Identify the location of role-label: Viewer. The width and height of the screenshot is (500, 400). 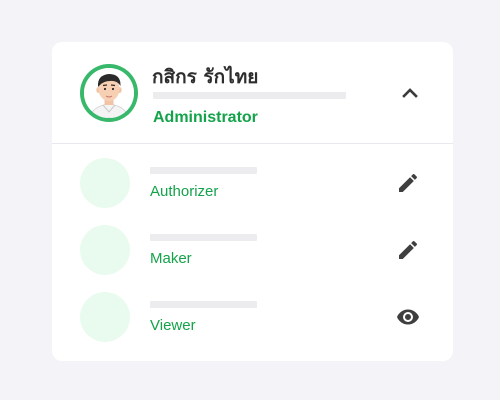
(173, 325).